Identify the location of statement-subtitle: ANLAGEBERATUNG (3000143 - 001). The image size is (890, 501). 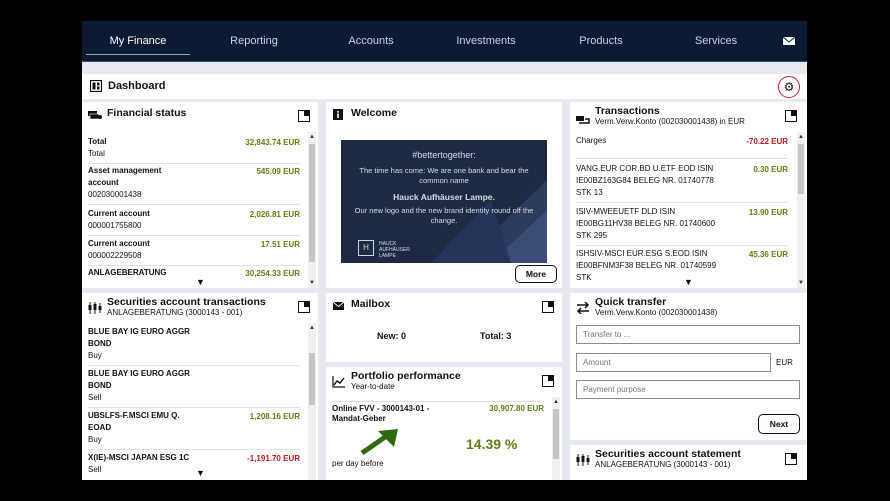
(663, 464).